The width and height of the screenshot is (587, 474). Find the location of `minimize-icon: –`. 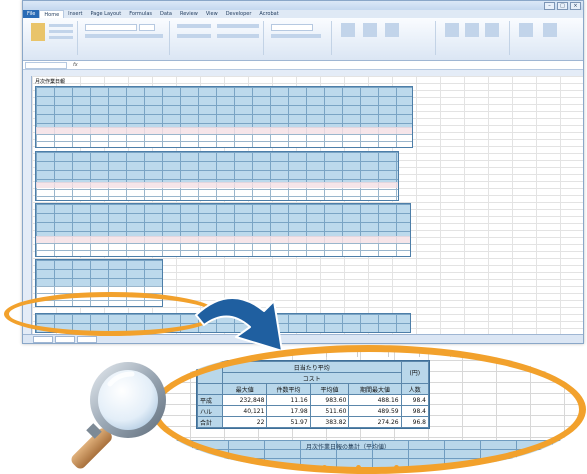

minimize-icon: – is located at coordinates (549, 6).